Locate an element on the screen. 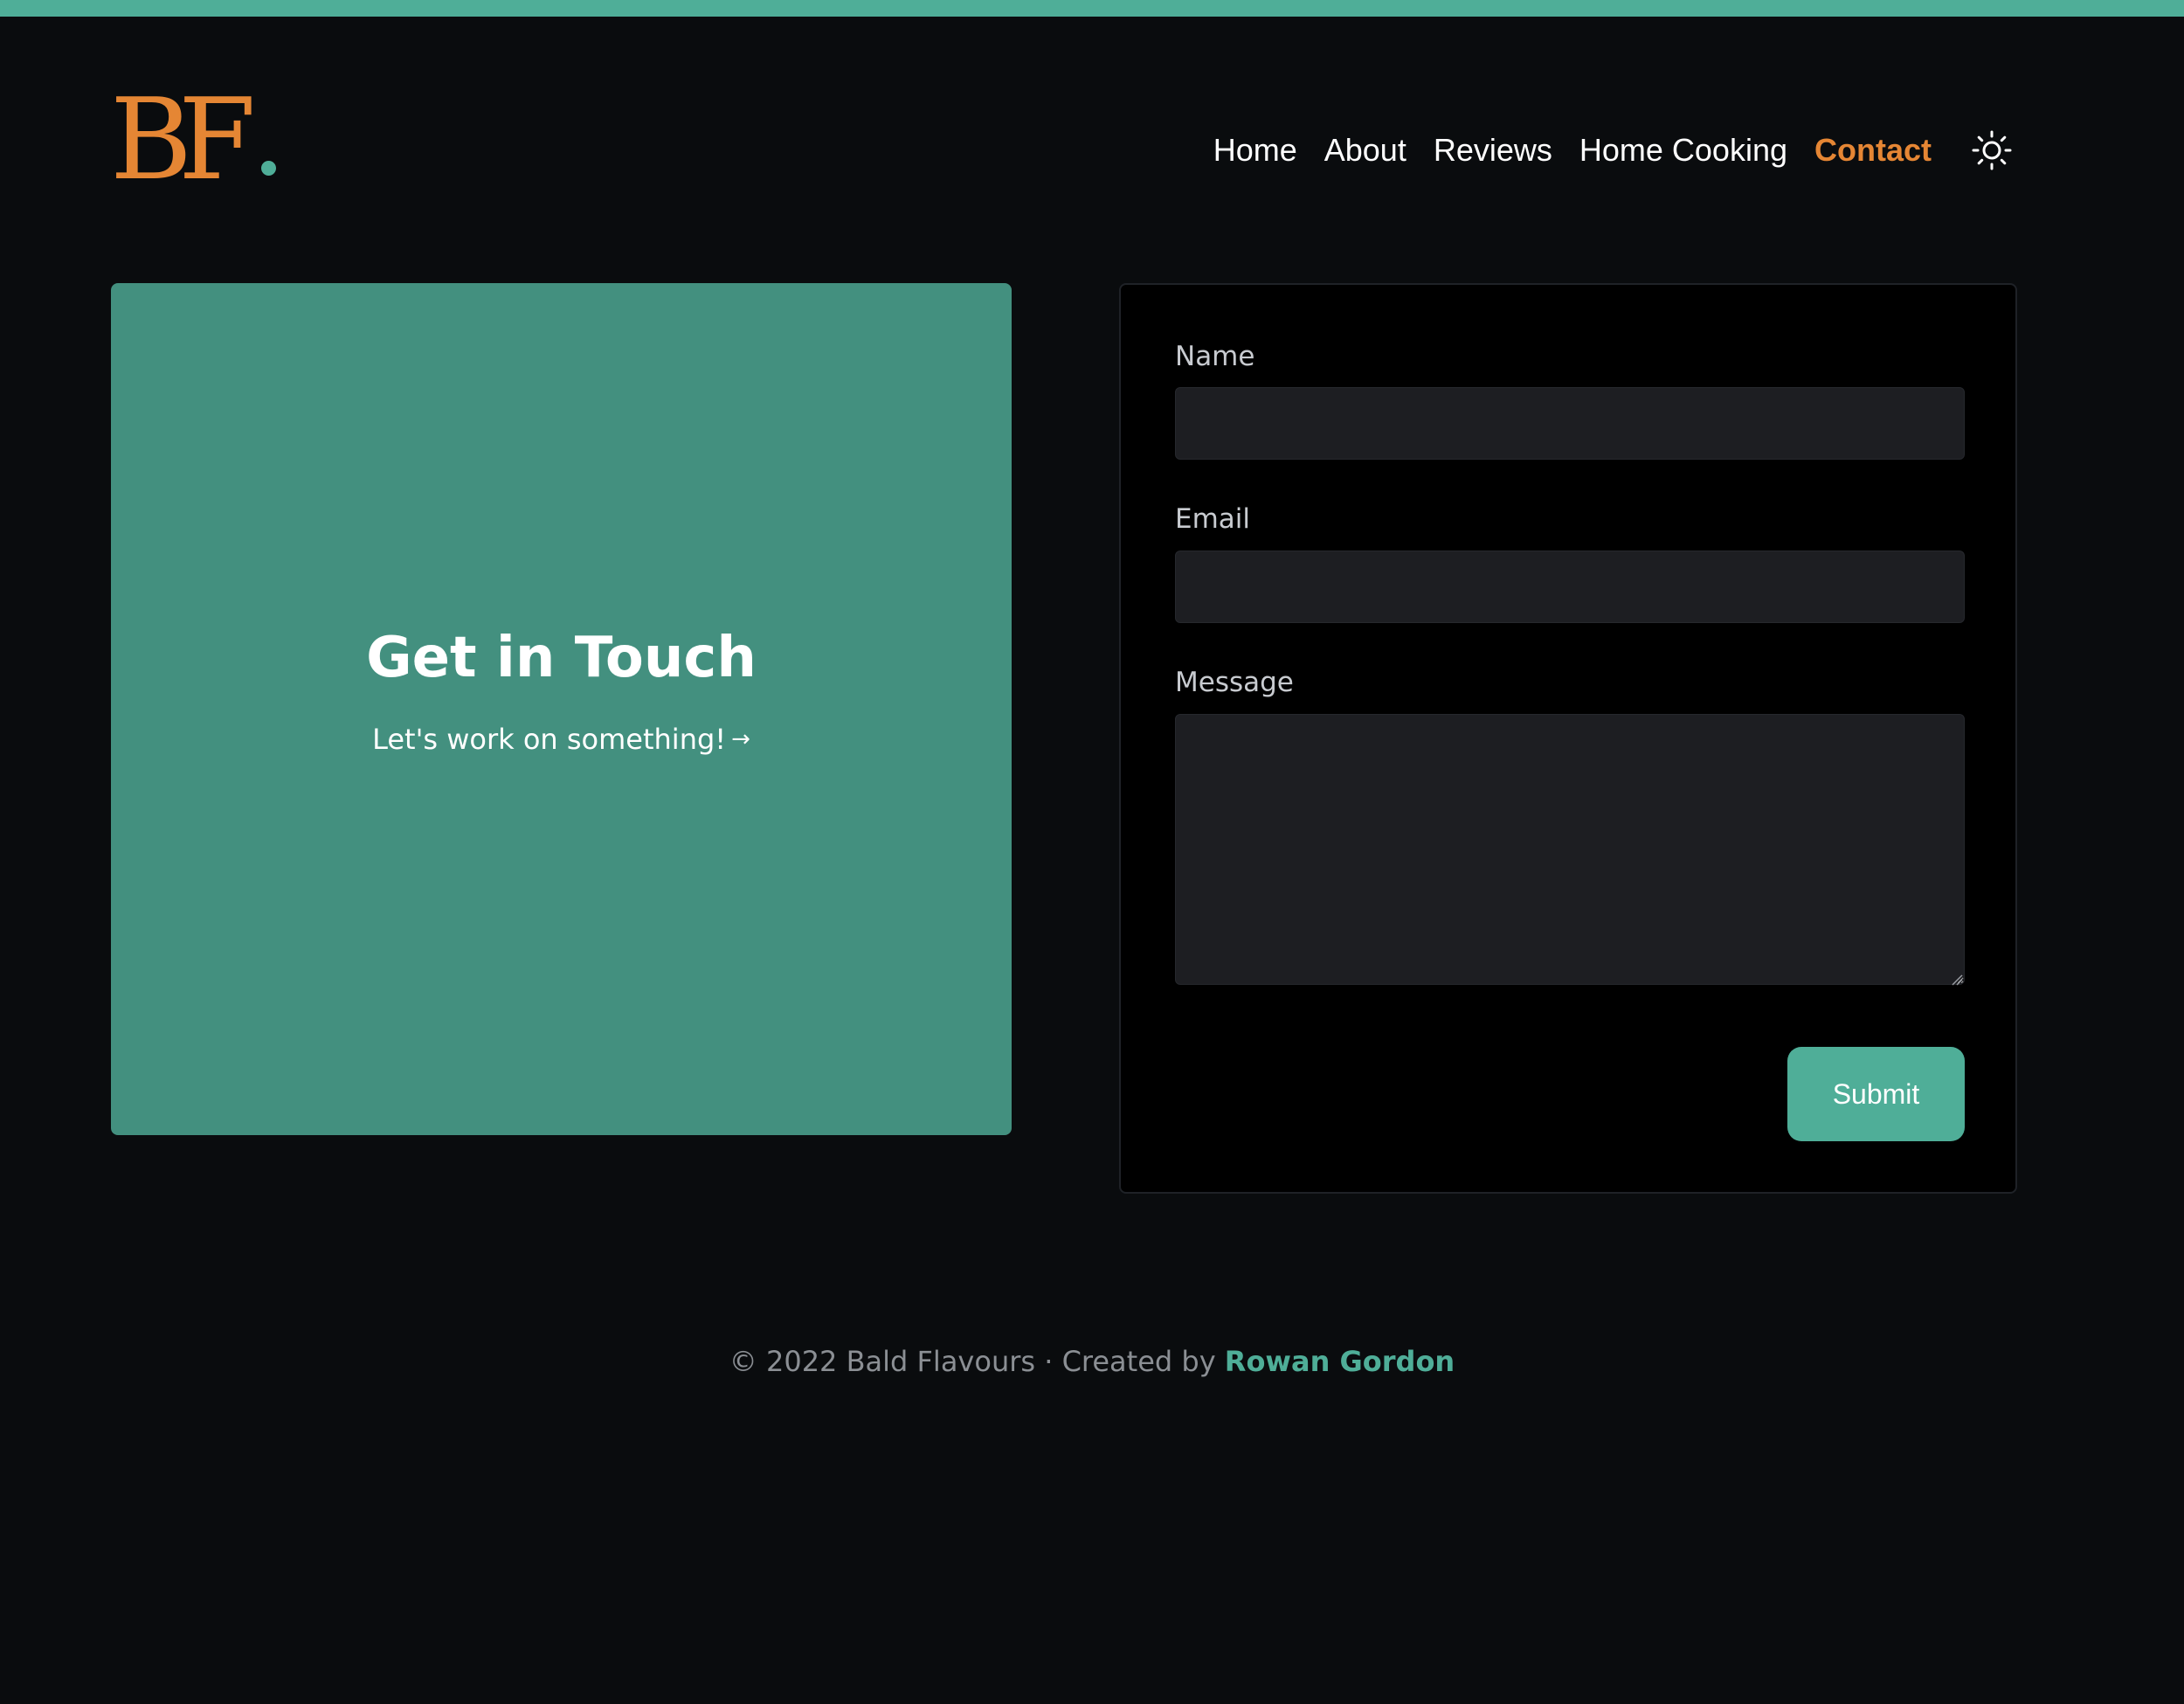  nav-link-home-cooking: Home Cooking is located at coordinates (1683, 150).